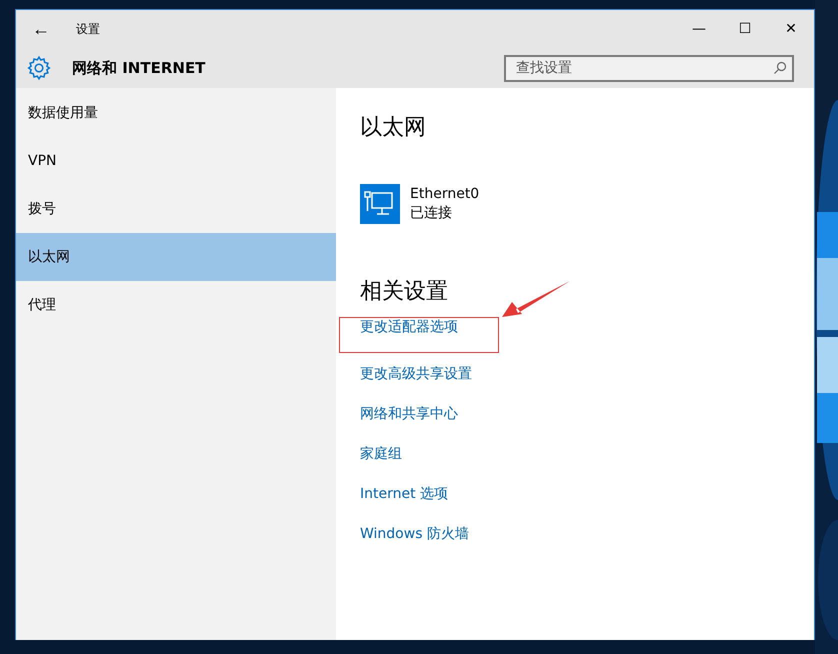 The width and height of the screenshot is (838, 654). Describe the element at coordinates (176, 113) in the screenshot. I see `sidebar-item: 数据使用量` at that location.